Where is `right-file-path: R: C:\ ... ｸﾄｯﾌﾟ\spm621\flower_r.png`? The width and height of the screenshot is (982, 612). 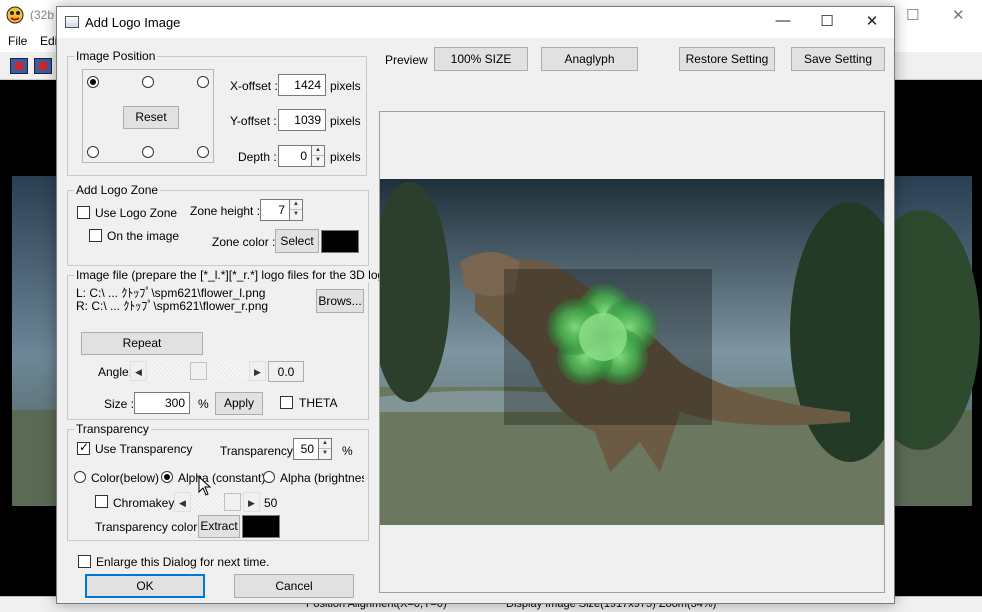
right-file-path: R: C:\ ... ｸﾄｯﾌﾟ\spm621\flower_r.png is located at coordinates (172, 306).